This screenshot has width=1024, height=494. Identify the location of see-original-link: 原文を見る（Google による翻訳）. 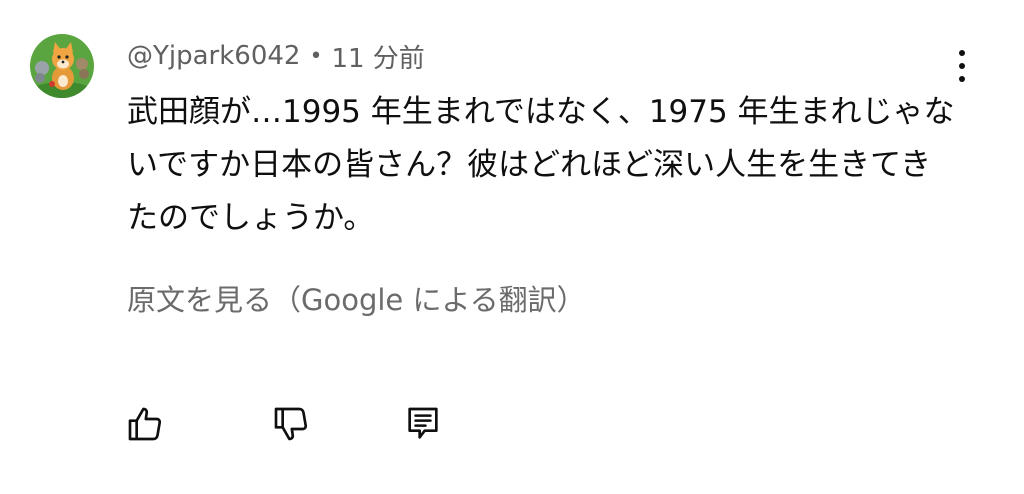
(356, 300).